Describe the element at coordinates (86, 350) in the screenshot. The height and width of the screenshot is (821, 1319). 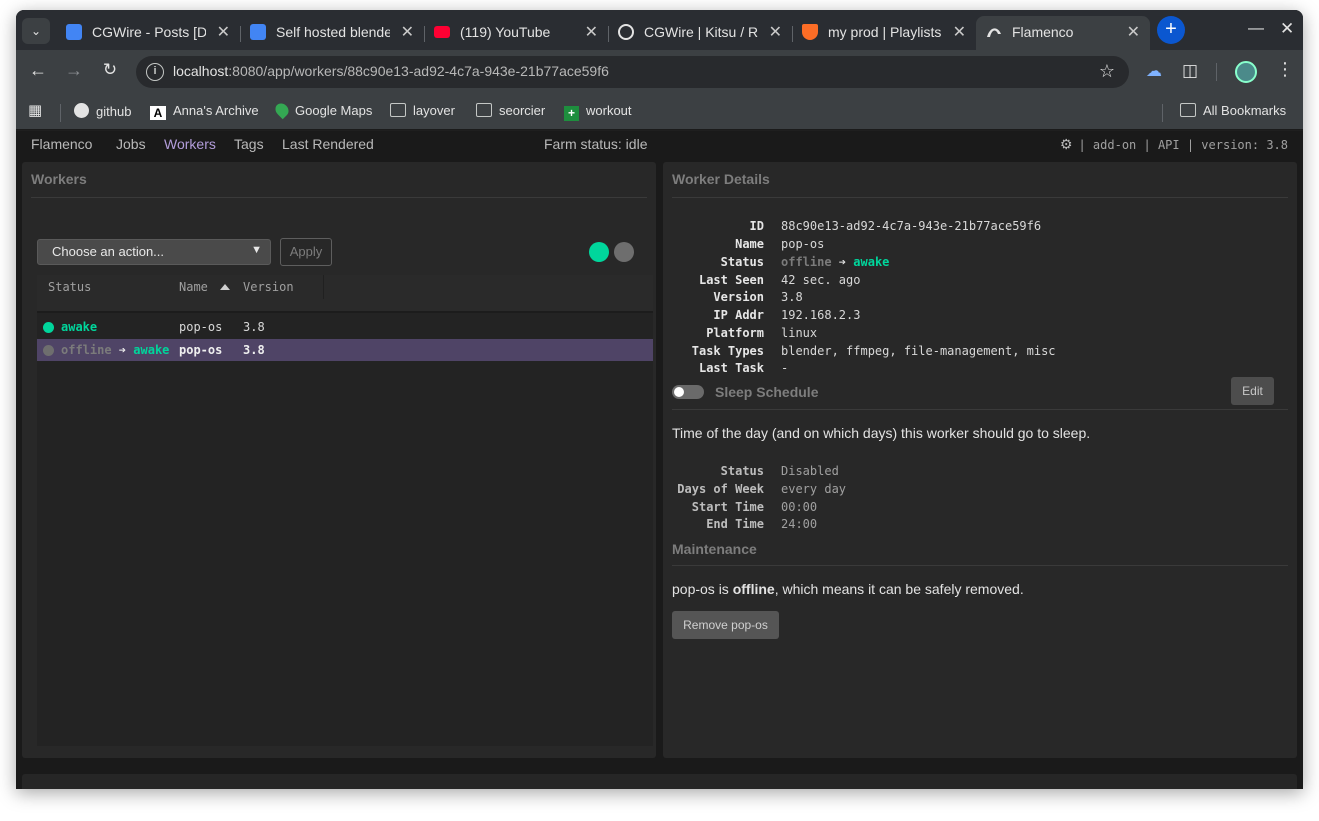
I see `status-from: offline` at that location.